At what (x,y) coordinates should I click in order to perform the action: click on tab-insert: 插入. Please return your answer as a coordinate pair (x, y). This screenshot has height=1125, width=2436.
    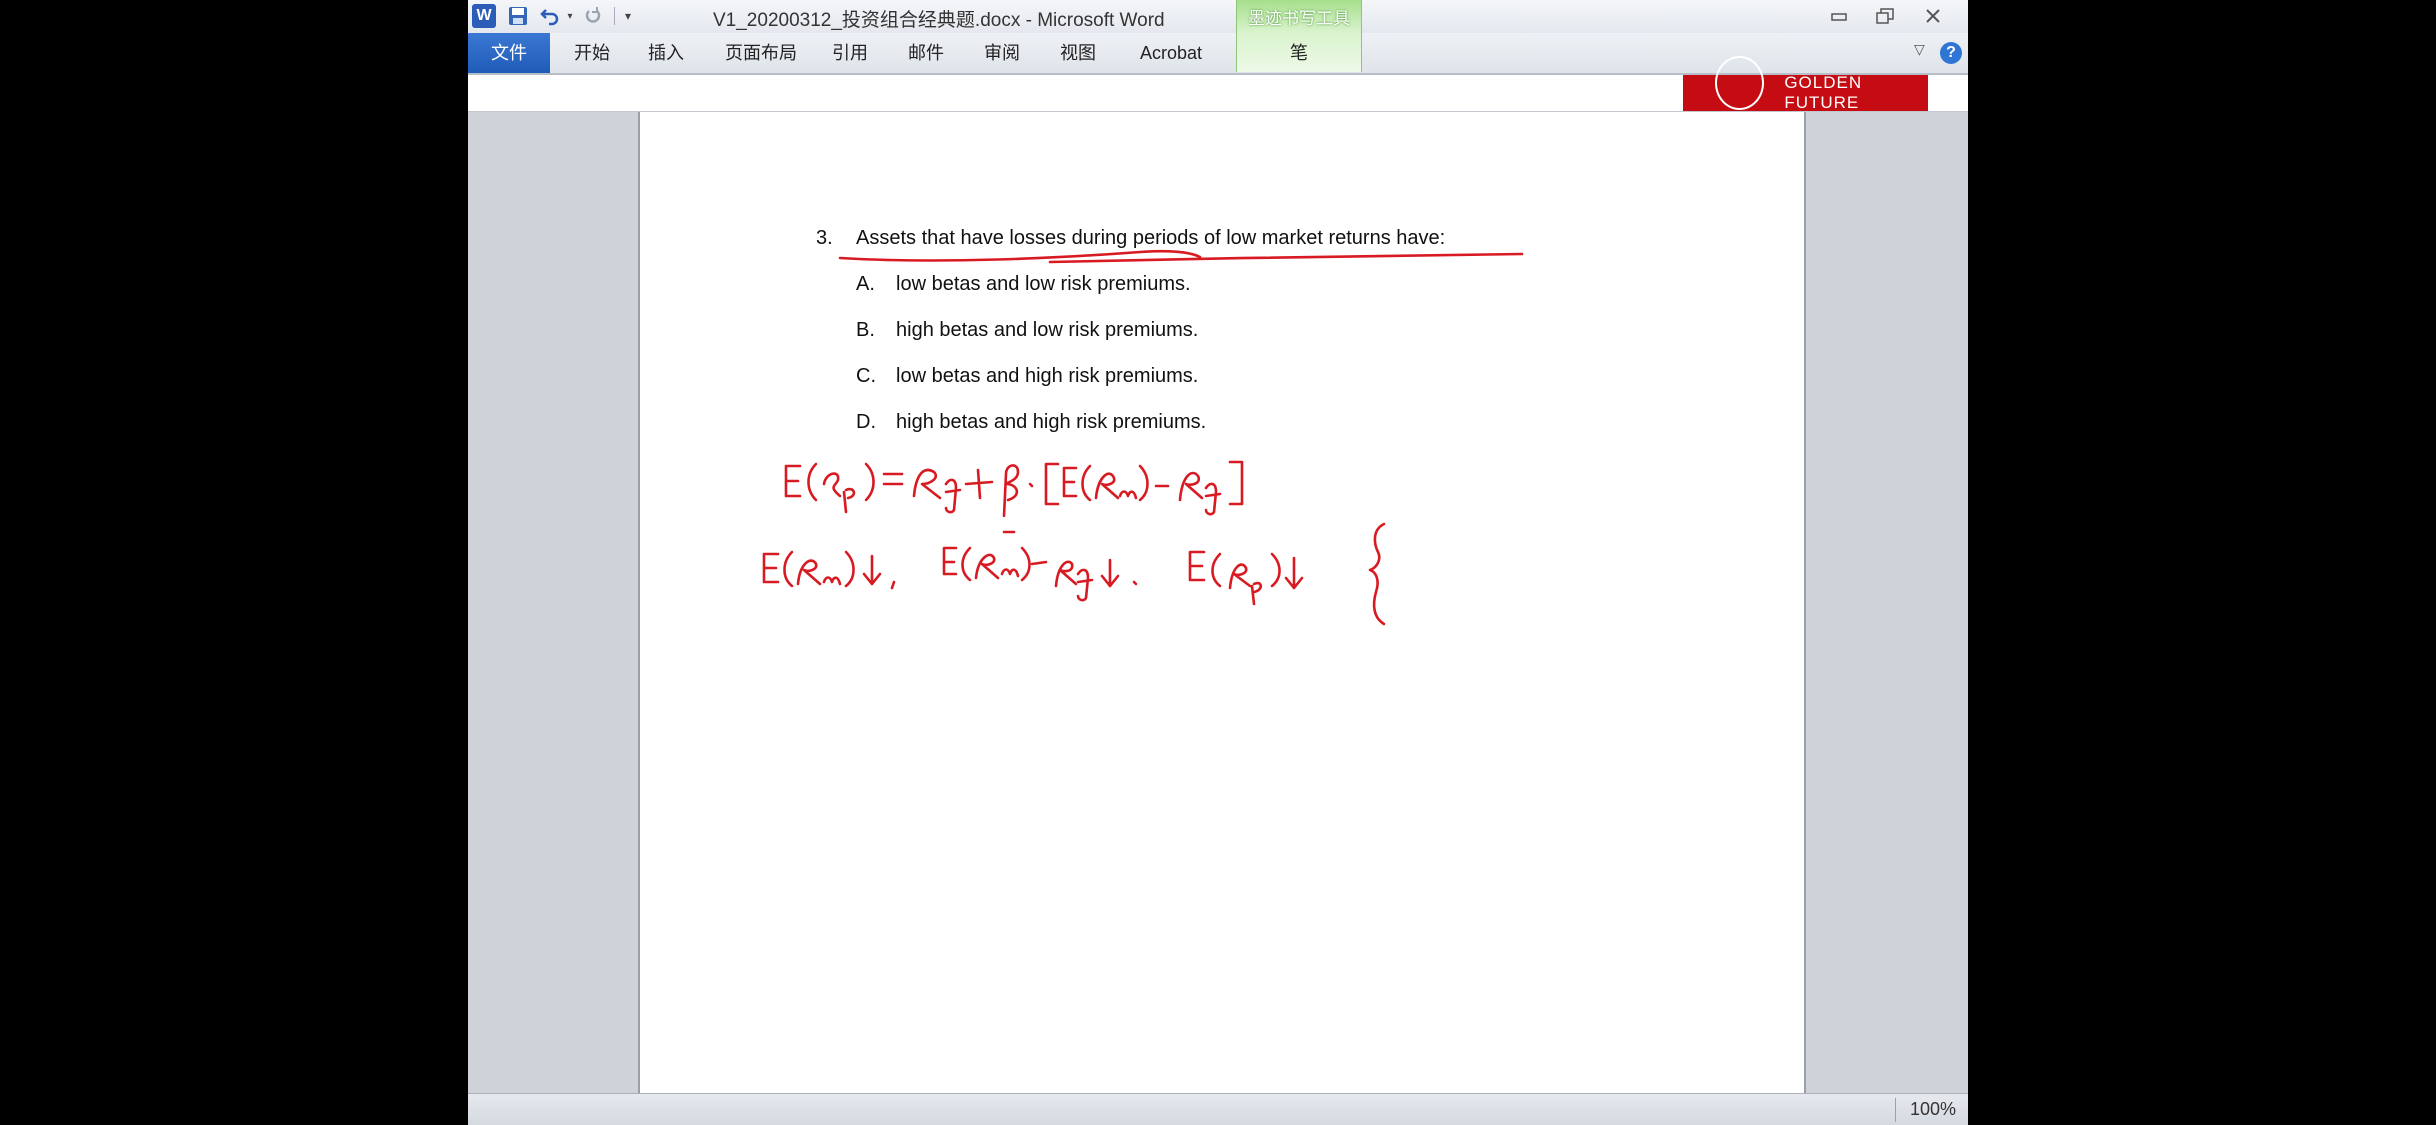
    Looking at the image, I should click on (666, 53).